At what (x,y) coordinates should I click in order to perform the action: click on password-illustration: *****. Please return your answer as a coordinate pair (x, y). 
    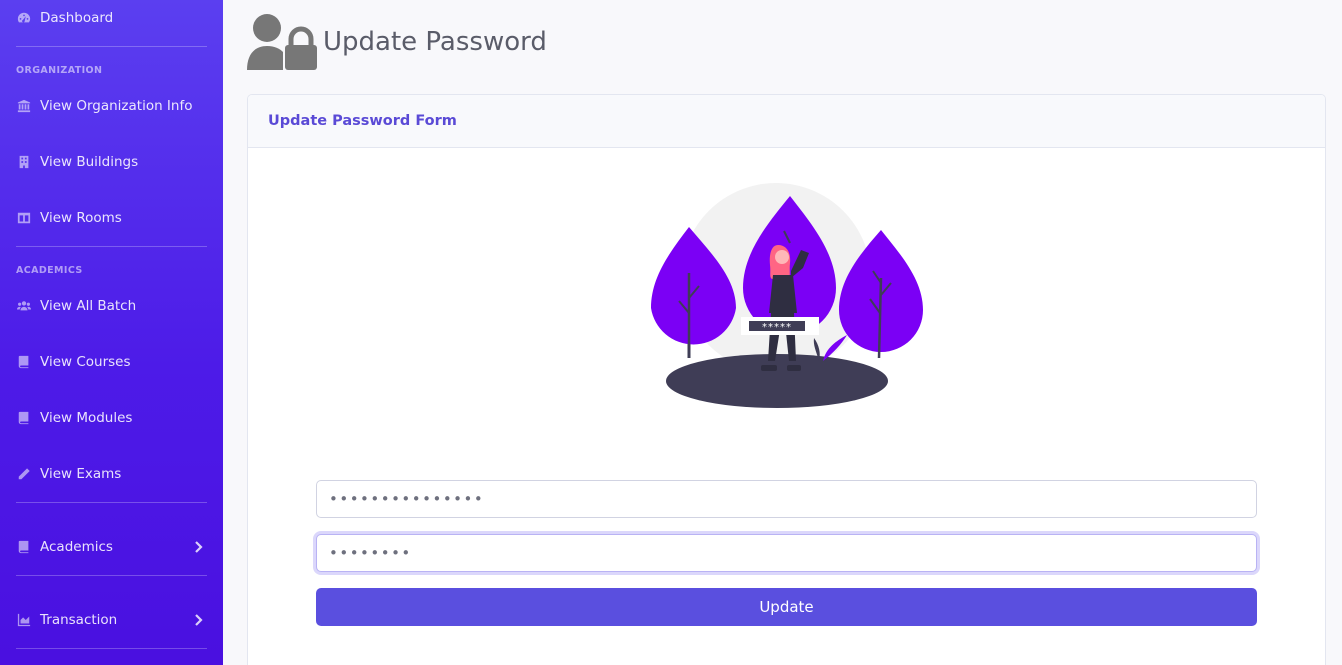
    Looking at the image, I should click on (787, 295).